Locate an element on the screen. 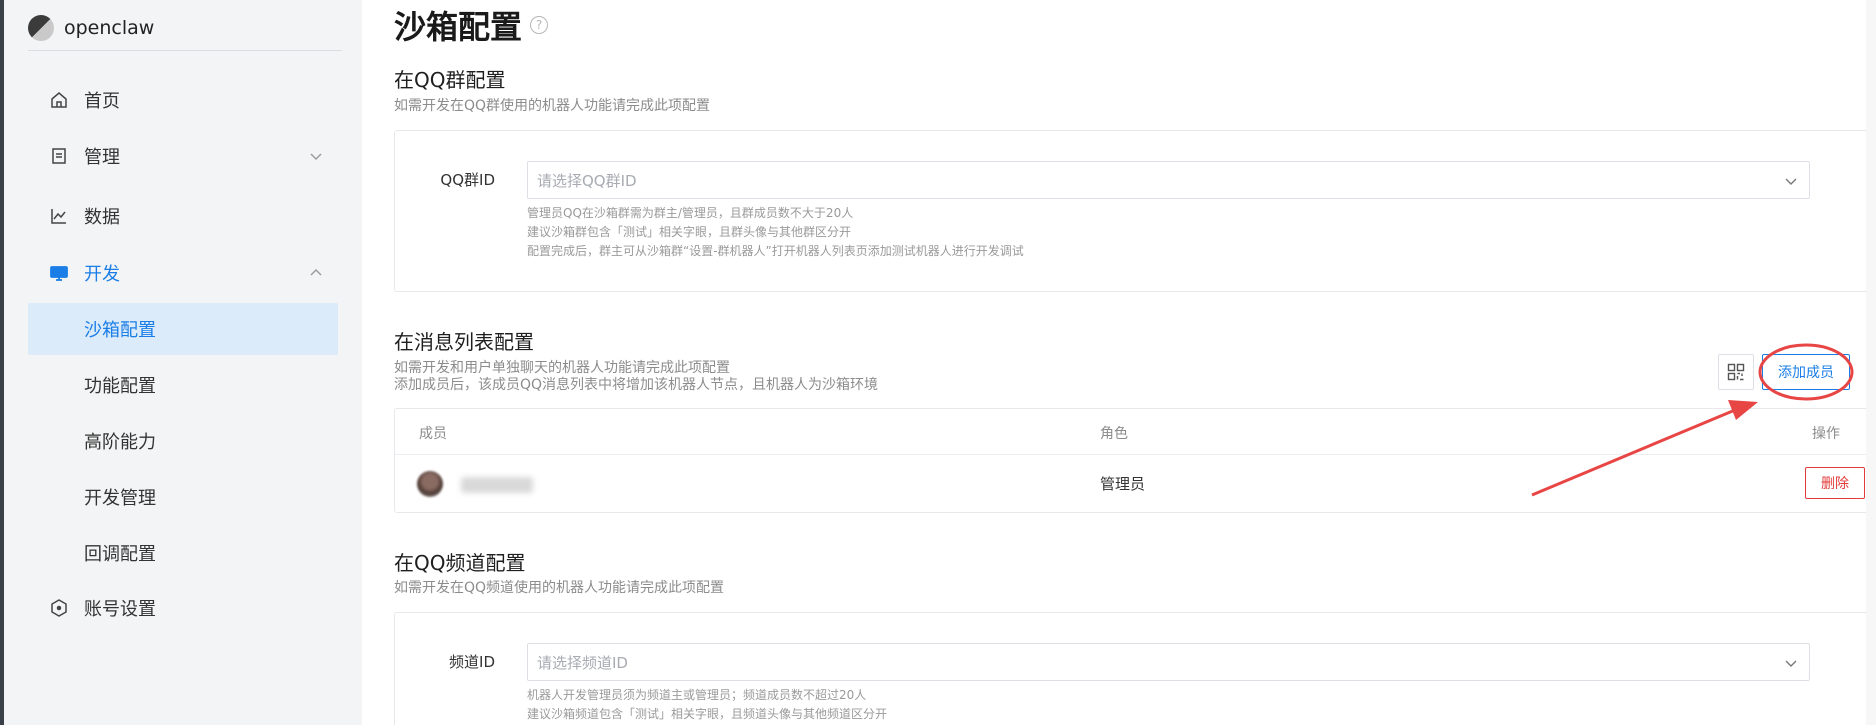 The height and width of the screenshot is (725, 1876). sidebar-subitem-label: 回调配置 is located at coordinates (120, 554).